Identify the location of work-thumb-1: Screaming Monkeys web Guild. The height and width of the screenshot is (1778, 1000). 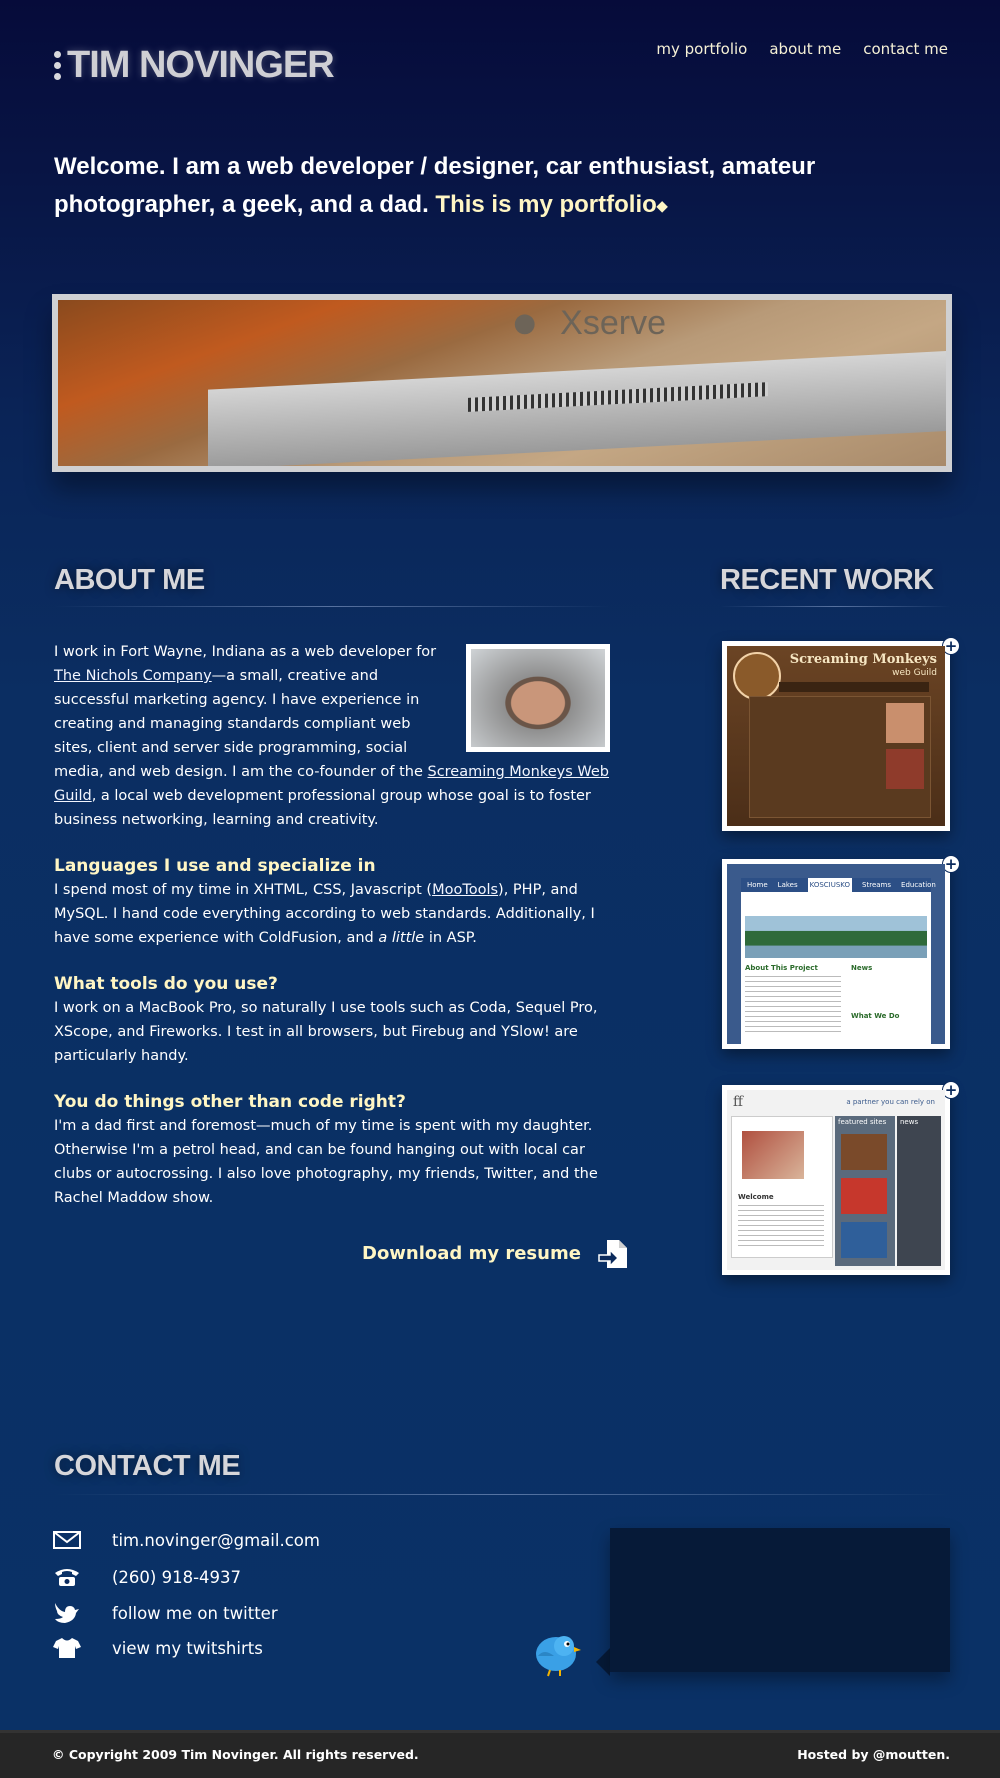
(836, 736).